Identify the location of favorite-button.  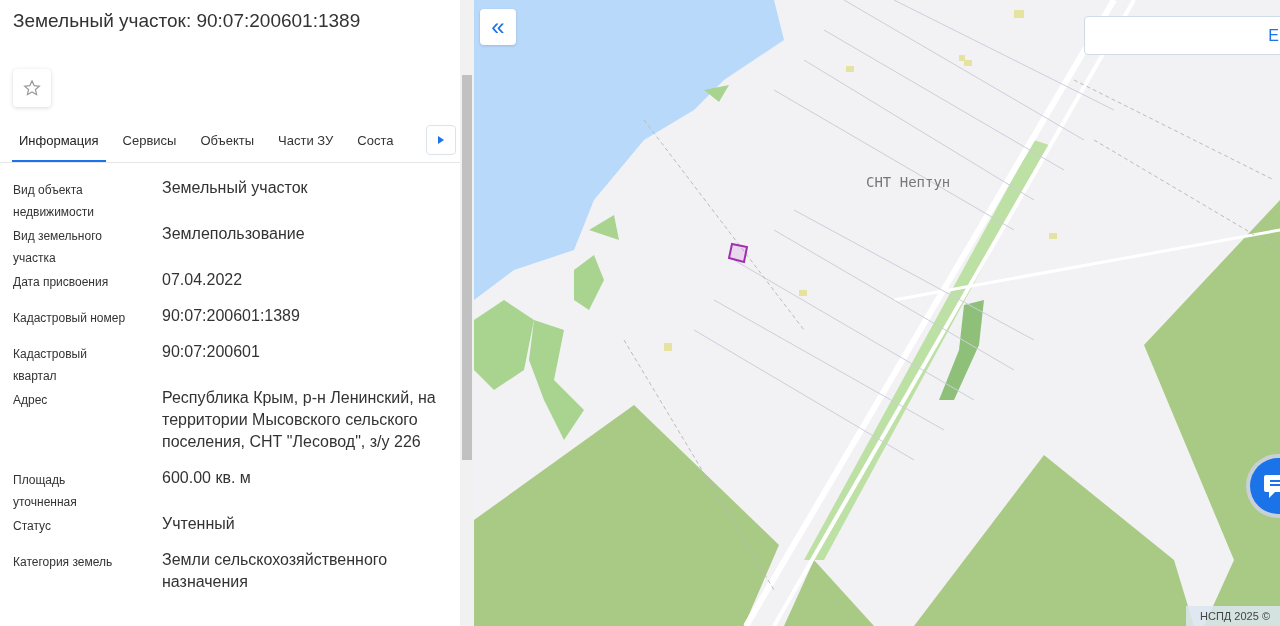
(32, 87).